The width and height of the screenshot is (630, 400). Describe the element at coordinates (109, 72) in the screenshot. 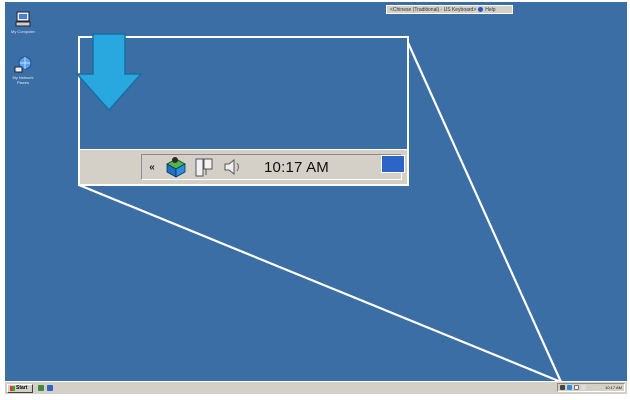

I see `callout-arrow` at that location.